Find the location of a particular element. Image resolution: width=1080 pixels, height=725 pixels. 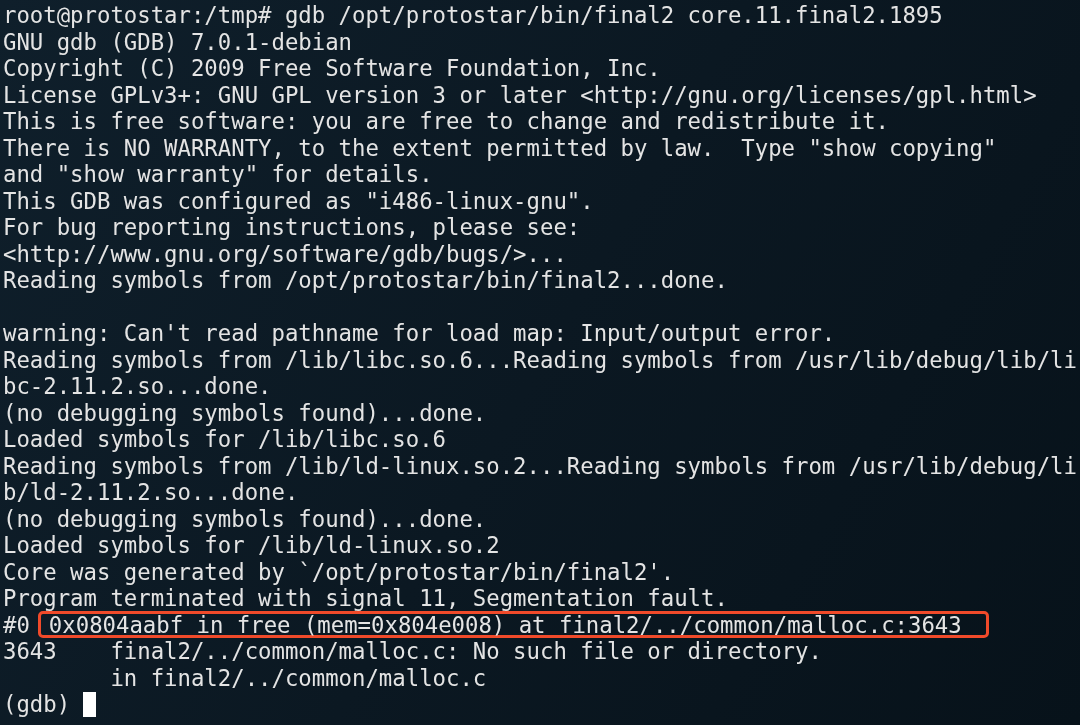

terminal-line: and "show warranty" for details. is located at coordinates (218, 174).